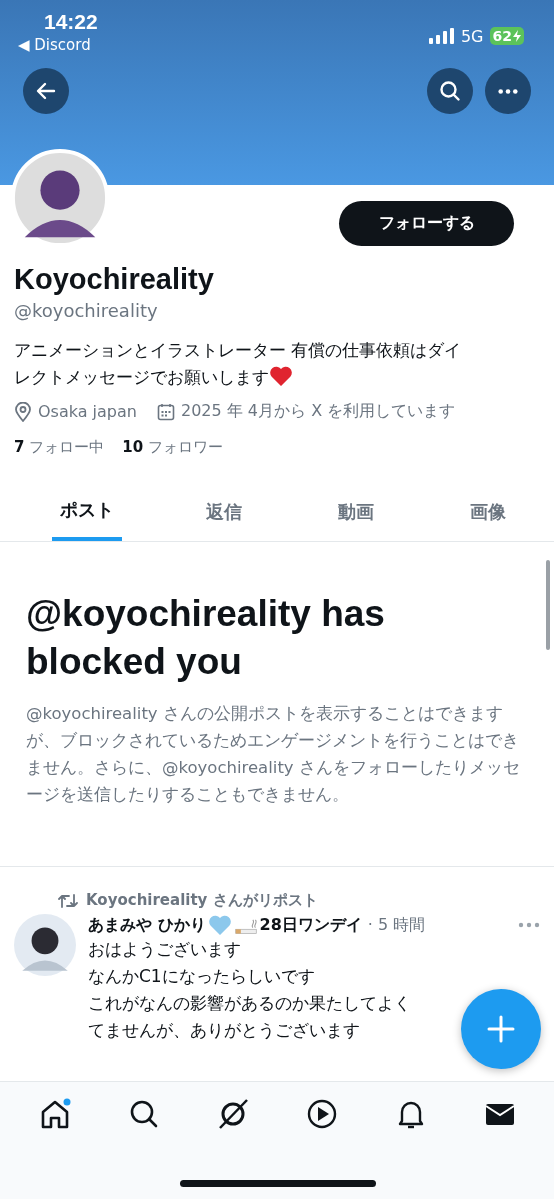  Describe the element at coordinates (172, 447) in the screenshot. I see `followers-link: 10 フォロワー` at that location.